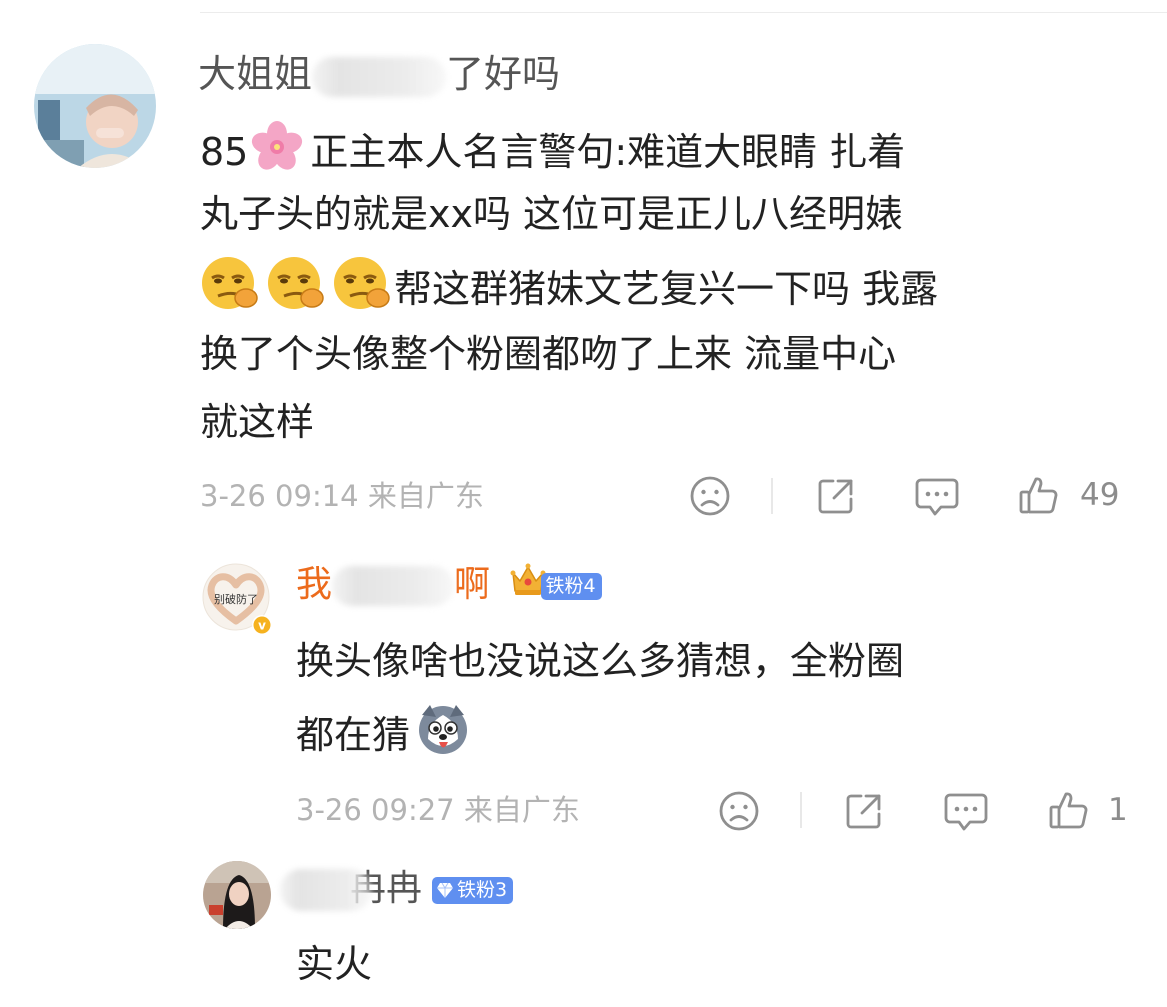 This screenshot has height=1007, width=1167. I want to click on cherry-blossom-emoji, so click(277, 154).